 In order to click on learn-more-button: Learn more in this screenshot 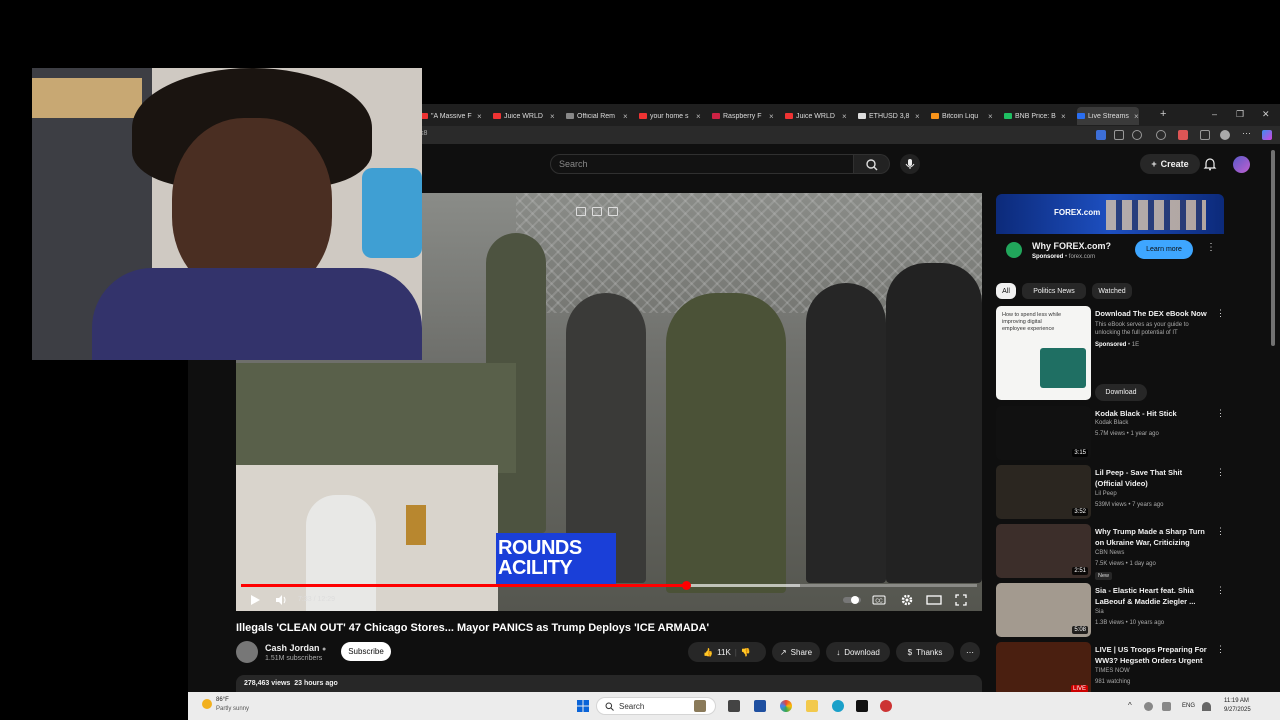, I will do `click(1164, 249)`.